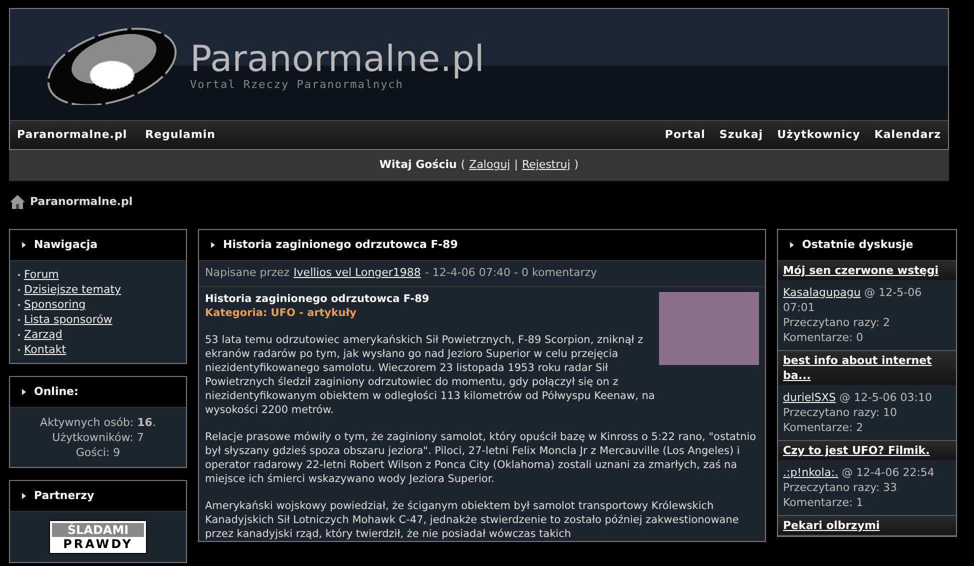  What do you see at coordinates (41, 274) in the screenshot?
I see `navigation-link: Forum` at bounding box center [41, 274].